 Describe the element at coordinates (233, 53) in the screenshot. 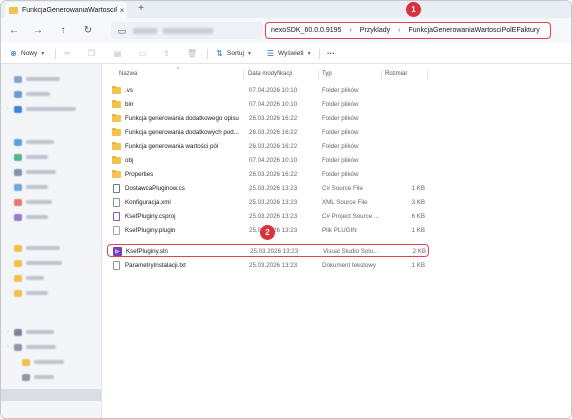

I see `sort-button: ⇅ Sortuj ▼` at that location.